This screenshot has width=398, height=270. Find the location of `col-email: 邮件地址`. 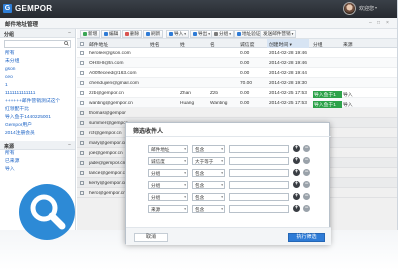

col-email: 邮件地址 is located at coordinates (98, 44).